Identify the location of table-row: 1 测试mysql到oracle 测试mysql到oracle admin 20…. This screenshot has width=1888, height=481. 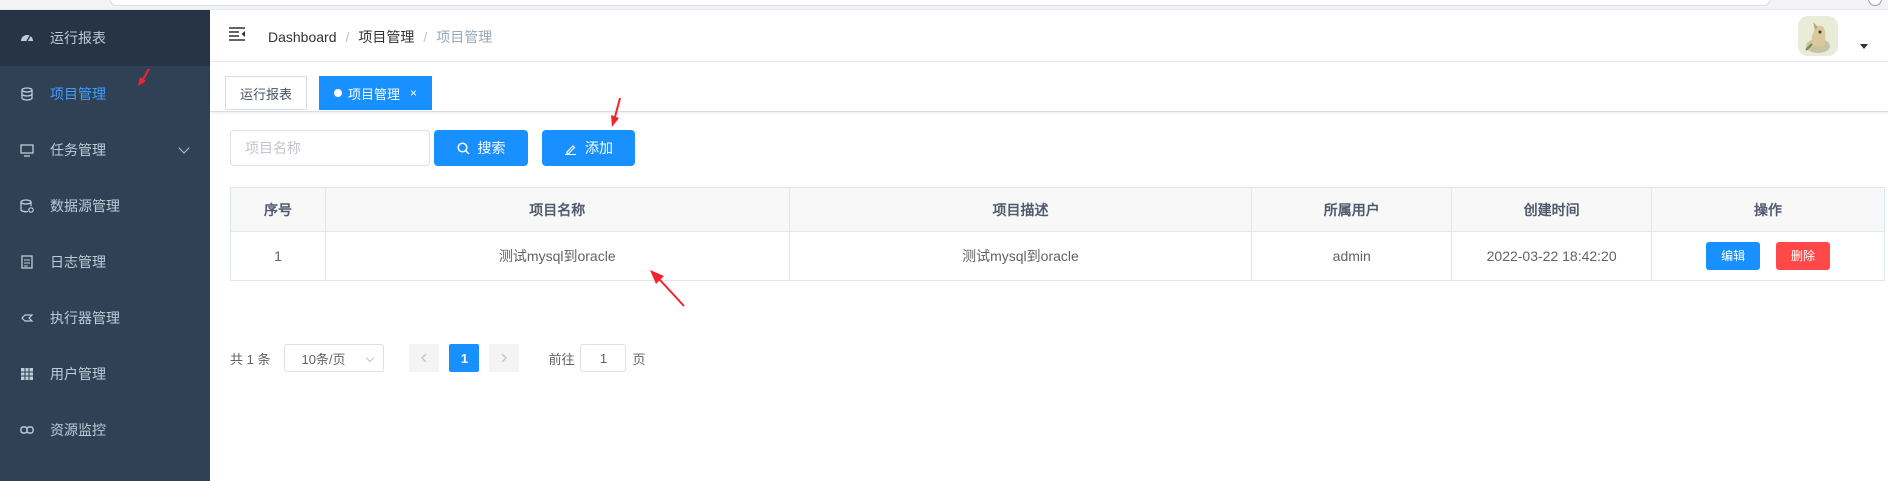
(1057, 256).